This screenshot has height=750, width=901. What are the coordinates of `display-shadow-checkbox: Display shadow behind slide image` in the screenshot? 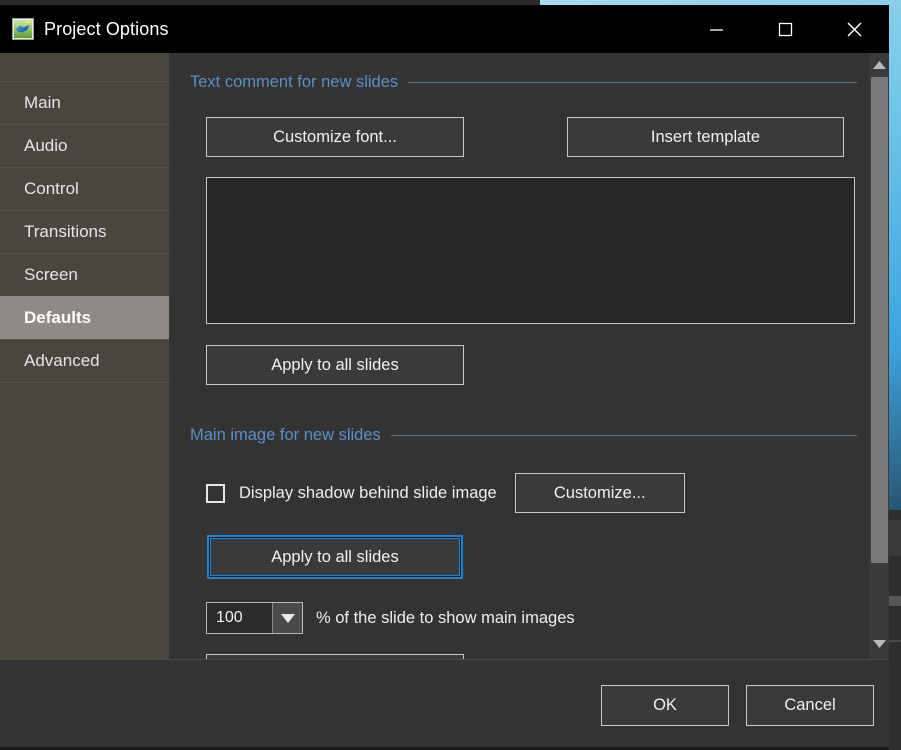 It's located at (351, 493).